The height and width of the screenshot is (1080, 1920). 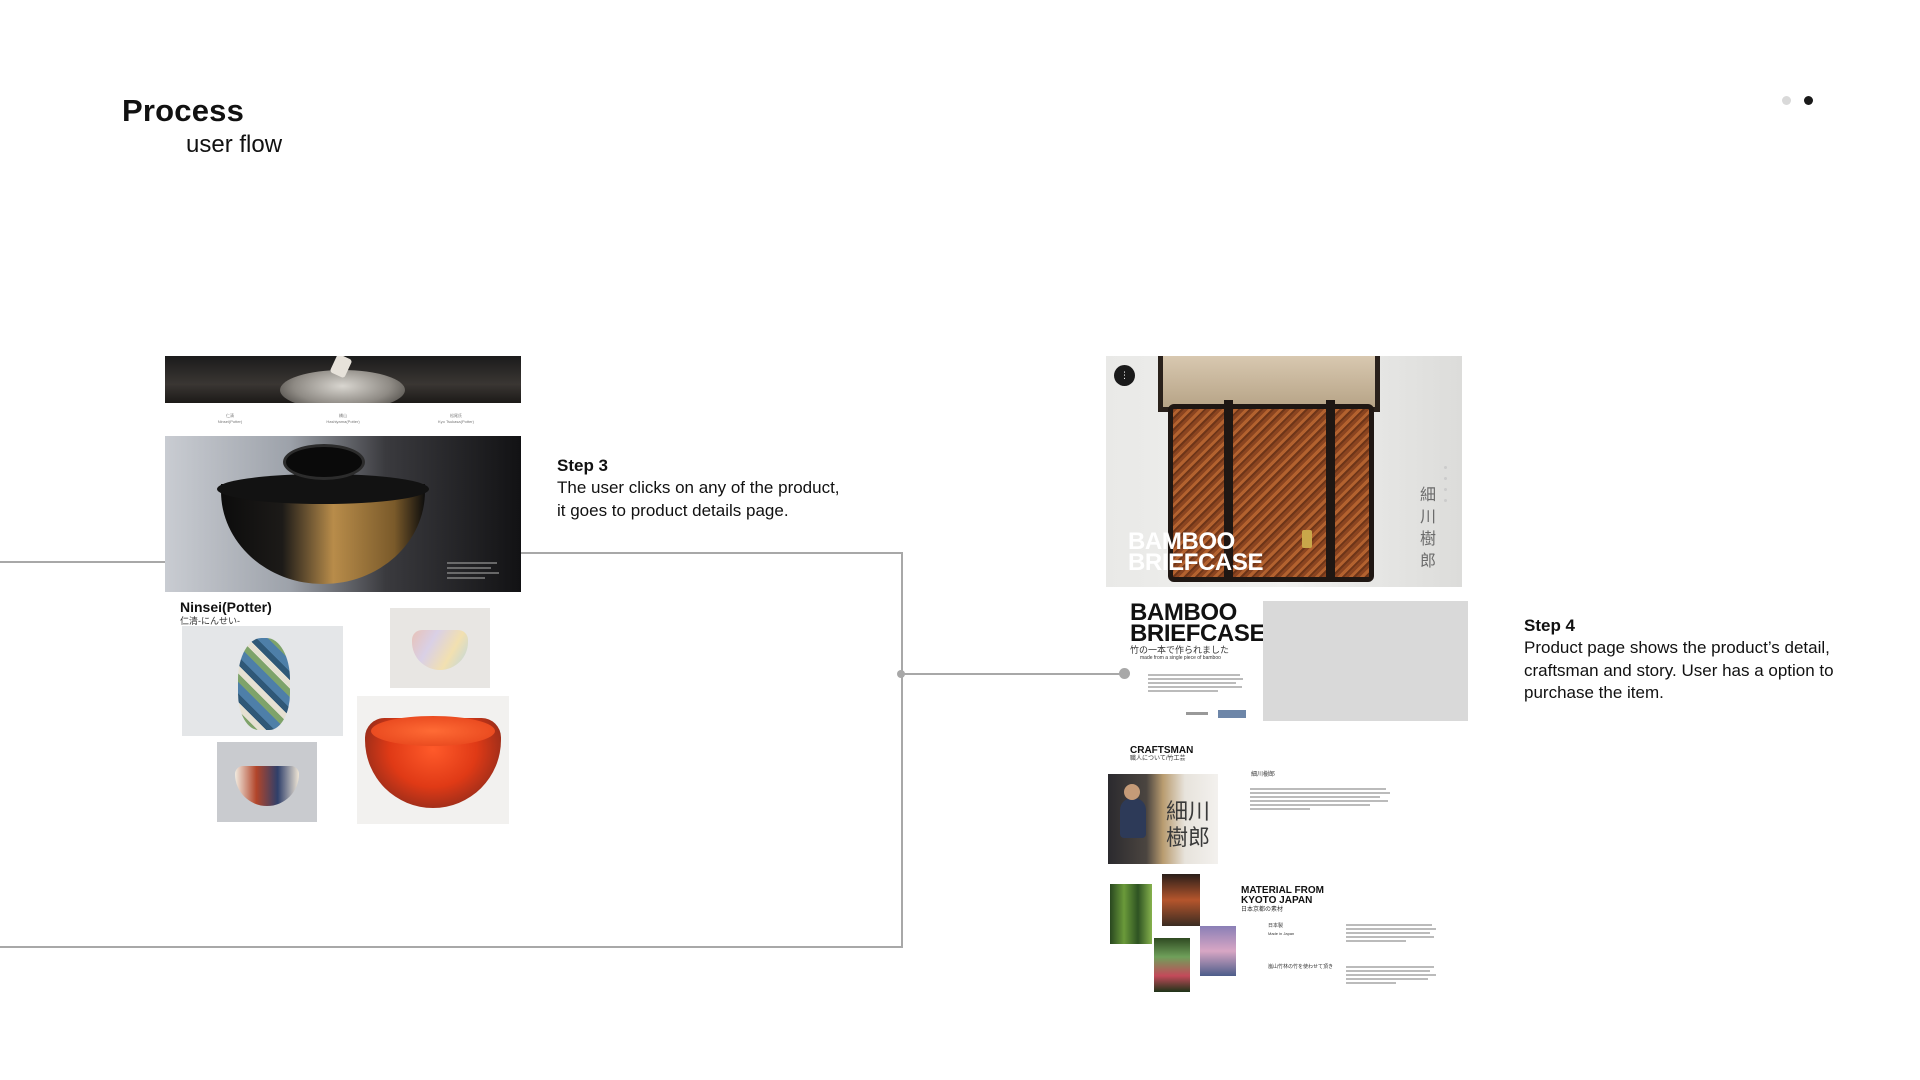 I want to click on shrine-image, so click(x=1181, y=900).